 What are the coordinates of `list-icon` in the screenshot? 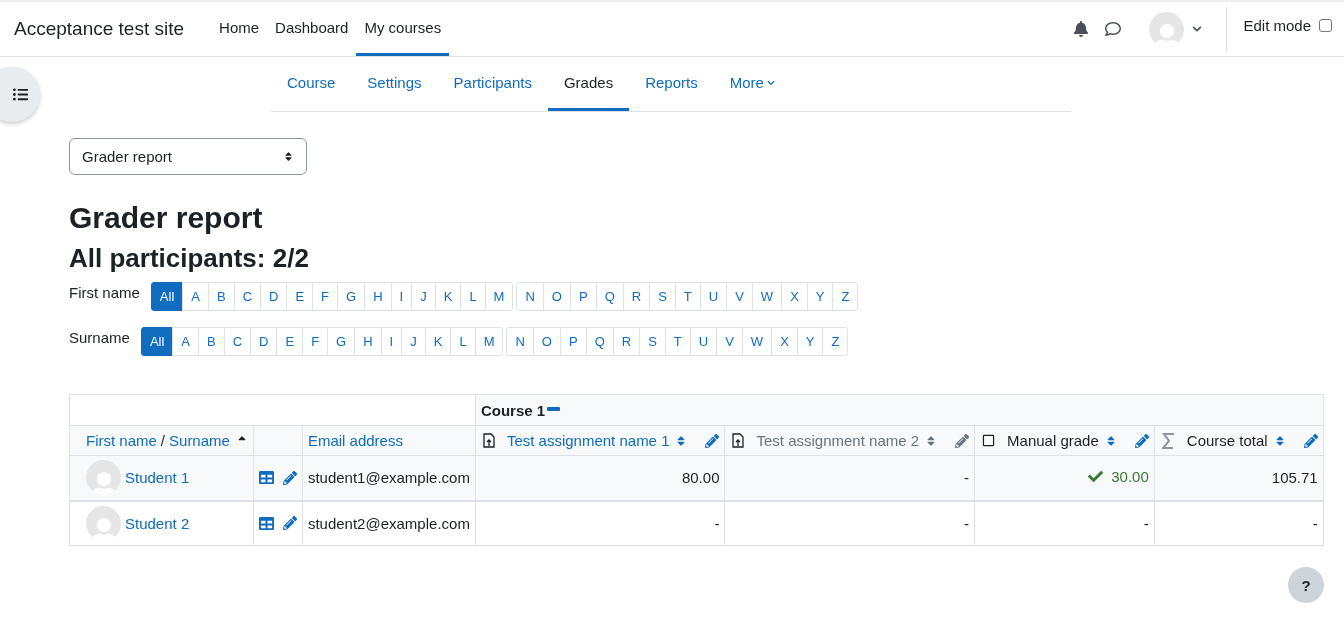 It's located at (20, 94).